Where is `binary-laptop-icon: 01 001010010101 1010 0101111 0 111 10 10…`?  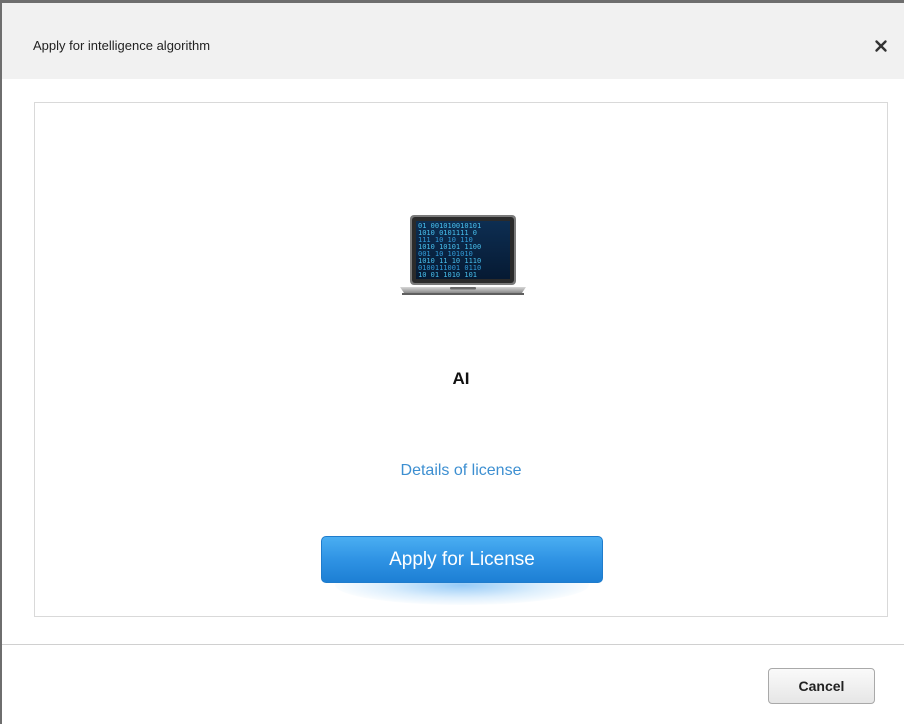 binary-laptop-icon: 01 001010010101 1010 0101111 0 111 10 10… is located at coordinates (463, 255).